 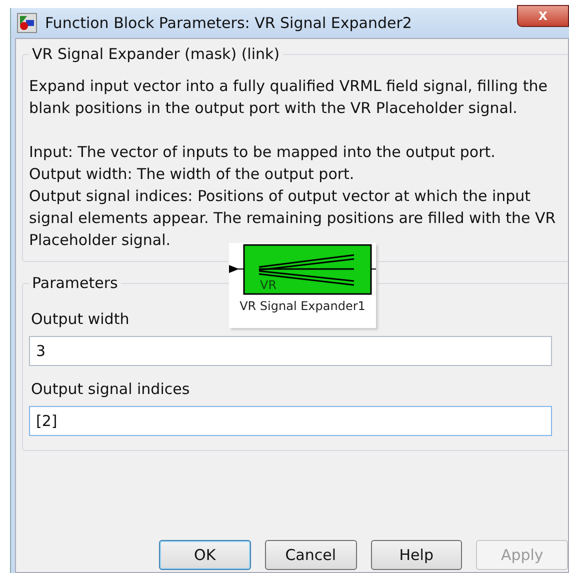 I want to click on block-icon-text: VR, so click(x=268, y=285).